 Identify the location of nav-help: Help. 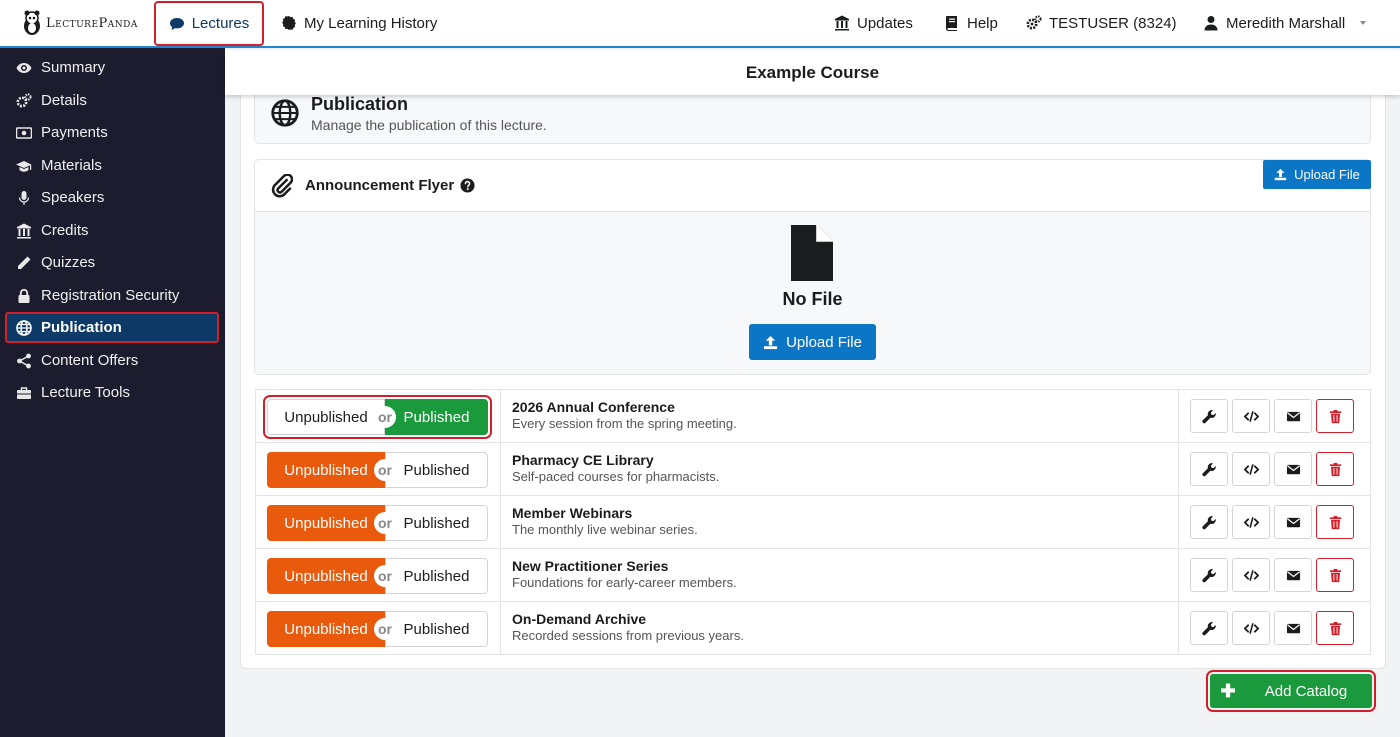
(971, 23).